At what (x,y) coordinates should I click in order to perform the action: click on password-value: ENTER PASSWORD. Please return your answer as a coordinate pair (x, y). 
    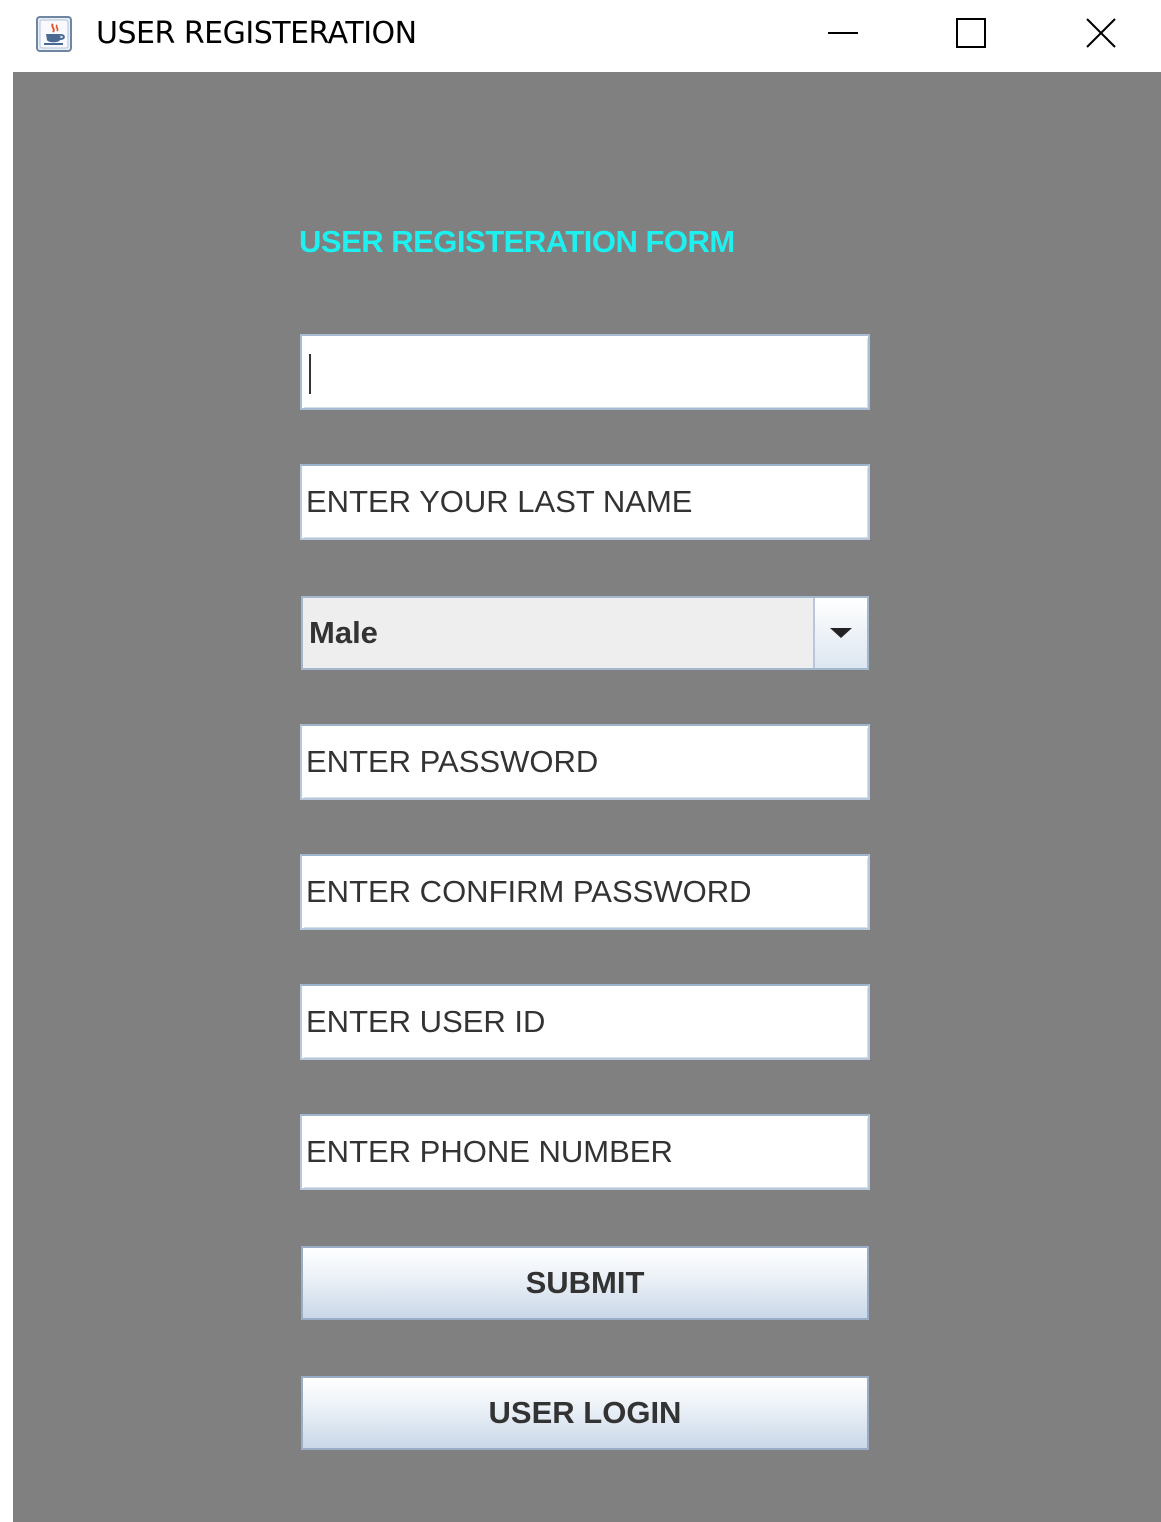
    Looking at the image, I should click on (452, 761).